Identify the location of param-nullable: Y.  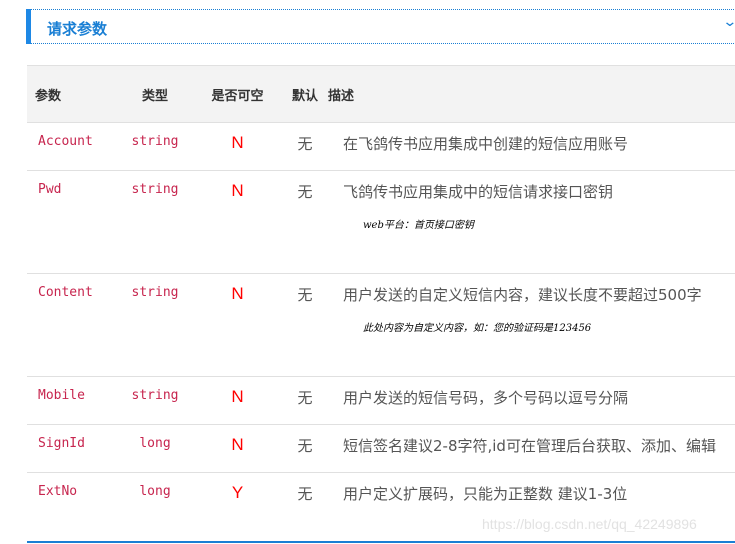
(237, 492).